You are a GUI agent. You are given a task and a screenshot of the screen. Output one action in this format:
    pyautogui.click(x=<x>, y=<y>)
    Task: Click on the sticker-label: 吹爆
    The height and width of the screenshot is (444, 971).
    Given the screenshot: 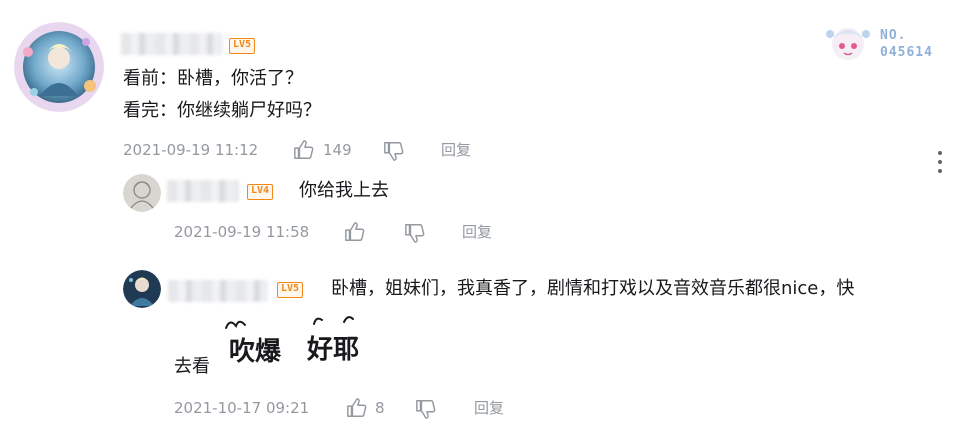 What is the action you would take?
    pyautogui.click(x=255, y=352)
    